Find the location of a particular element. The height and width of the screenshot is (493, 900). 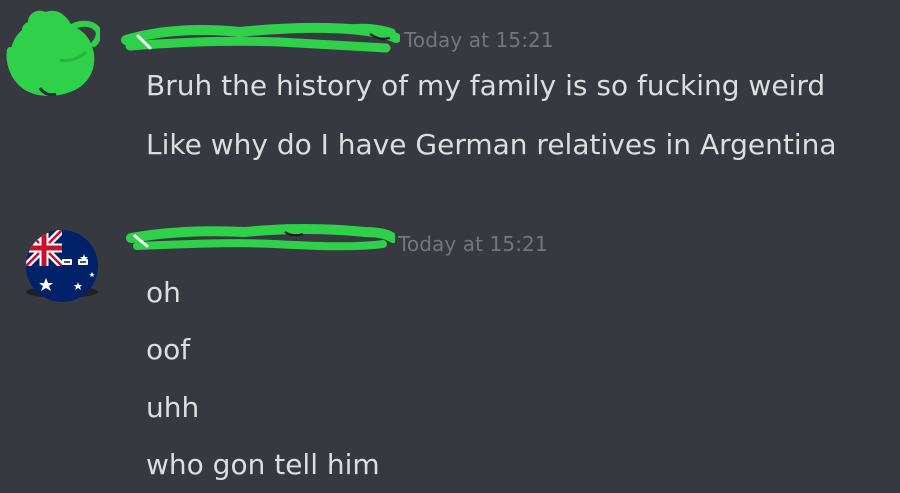

redacted-avatar-icon is located at coordinates (50, 50).